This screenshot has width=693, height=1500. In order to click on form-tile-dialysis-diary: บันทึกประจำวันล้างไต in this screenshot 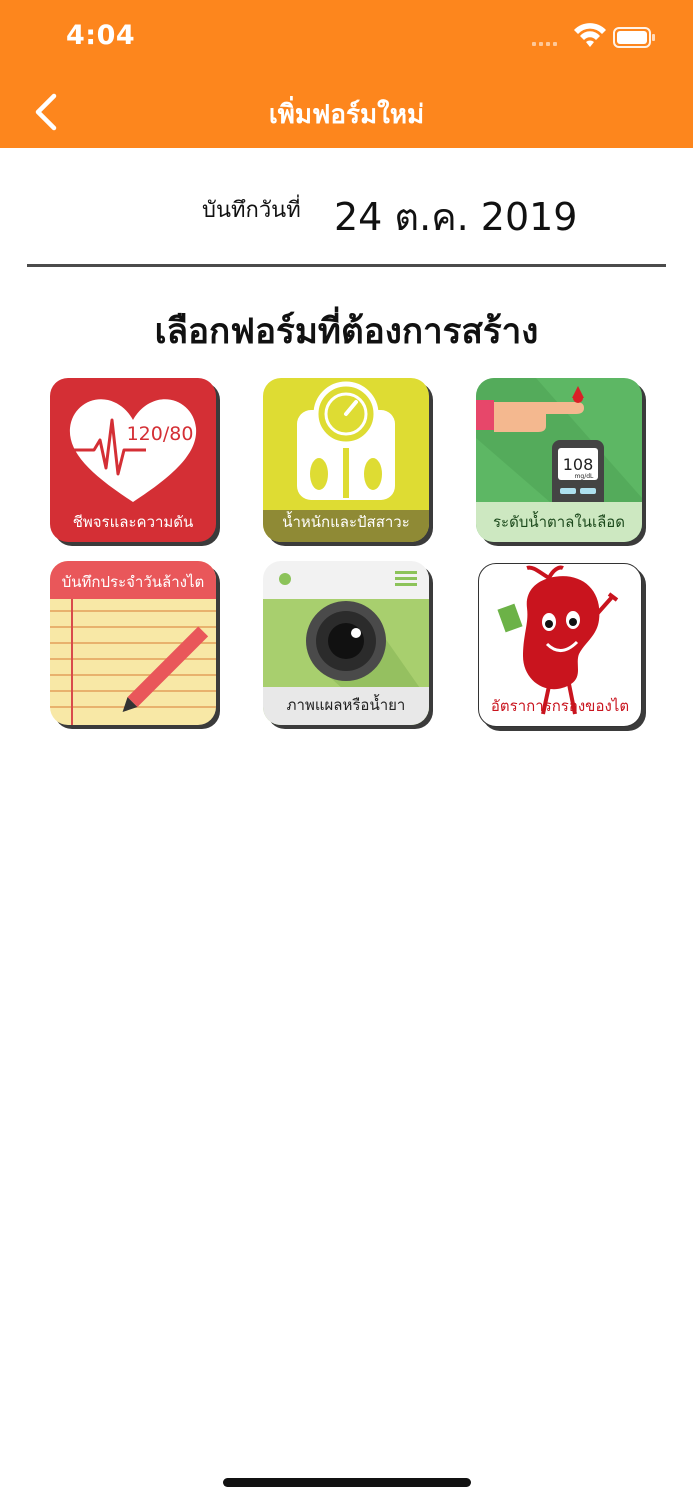, I will do `click(133, 643)`.